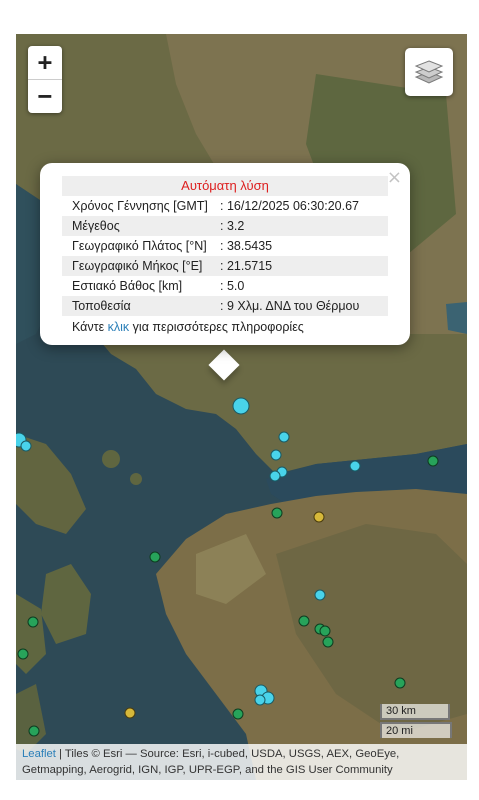 The image size is (479, 800). I want to click on detail-value: : 16/12/2025 06:30:20.67, so click(290, 206).